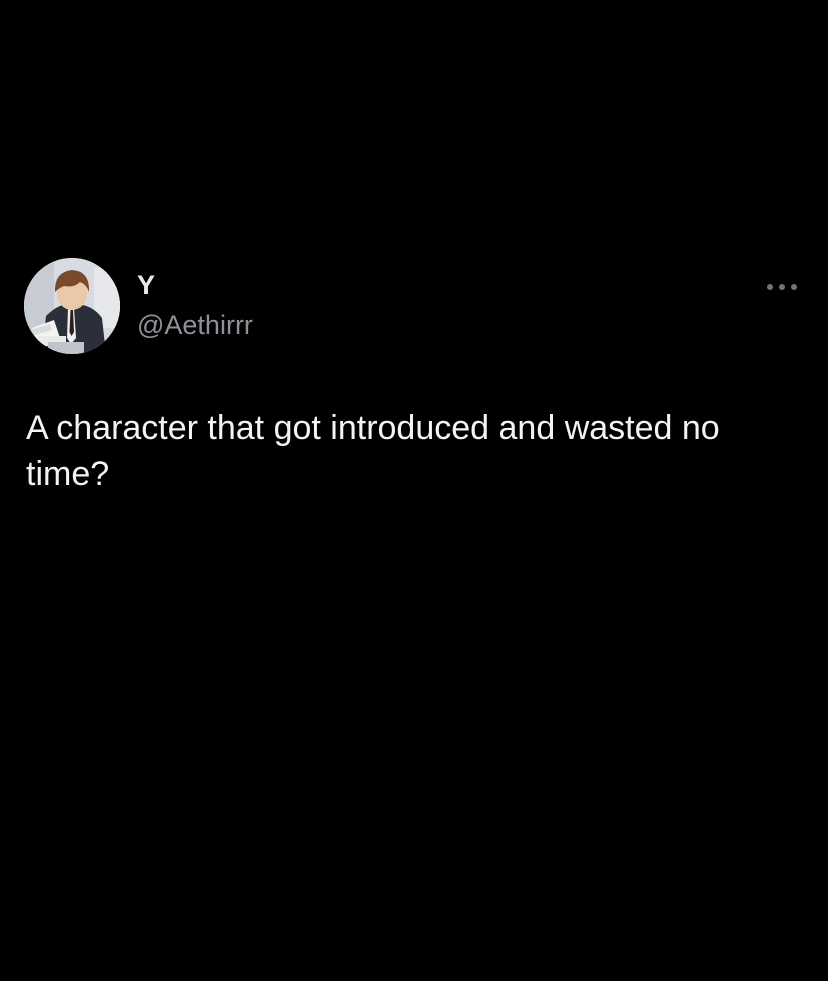  I want to click on avatar, so click(72, 306).